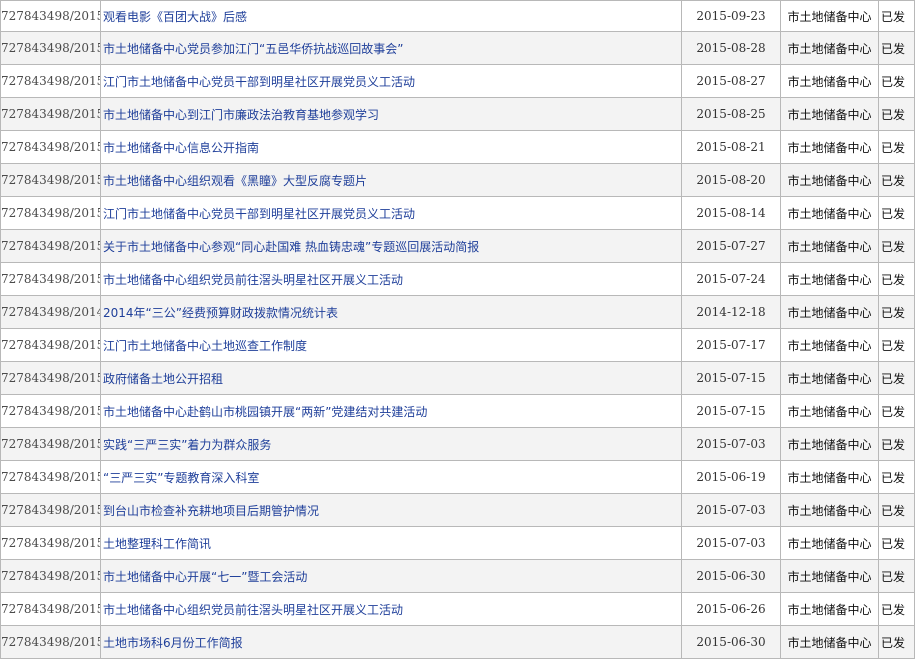  I want to click on doc-title-link: 市土地储备中心开展“七一”暨工会活动, so click(205, 577).